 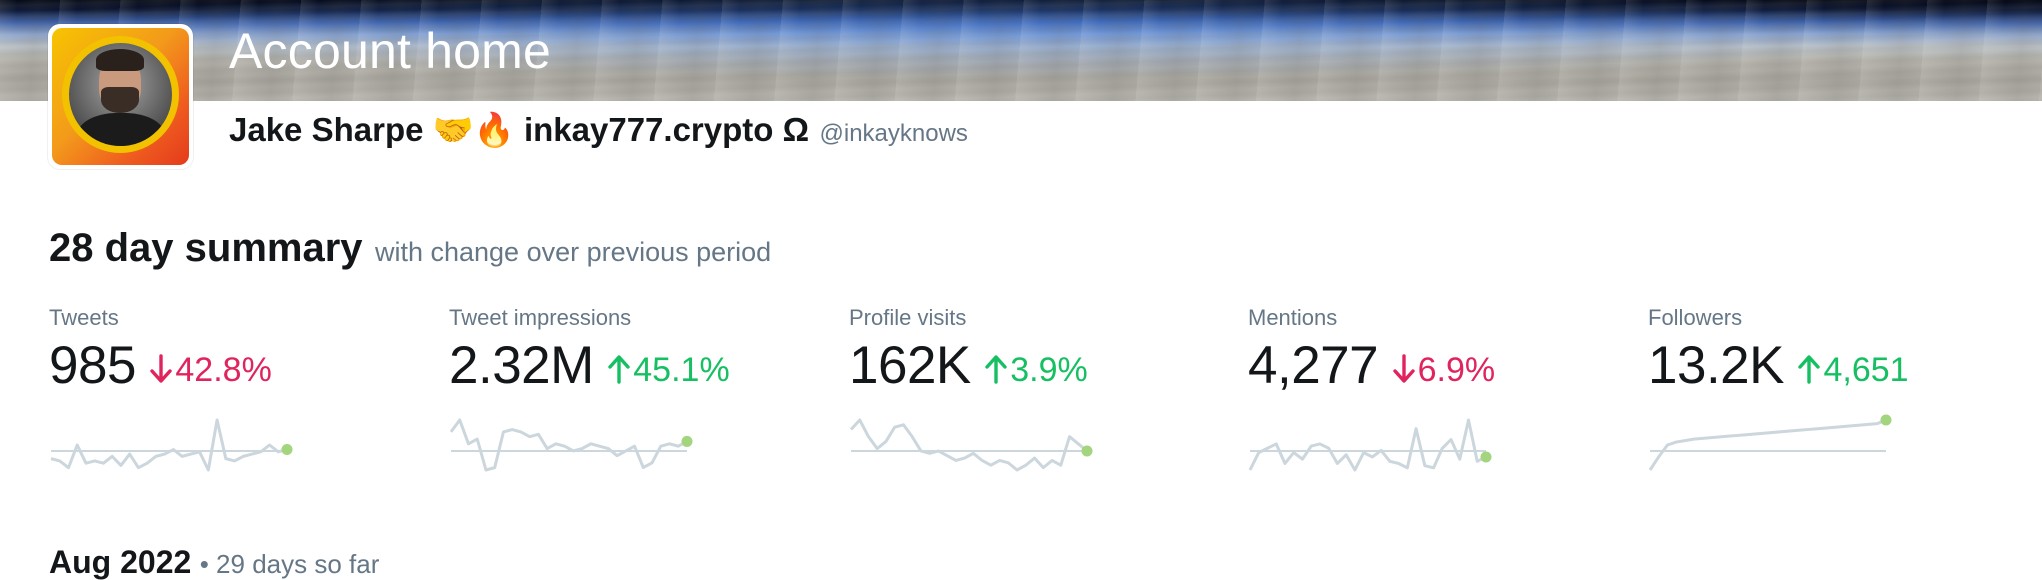 I want to click on user-handle: @inkayknows, so click(x=894, y=133).